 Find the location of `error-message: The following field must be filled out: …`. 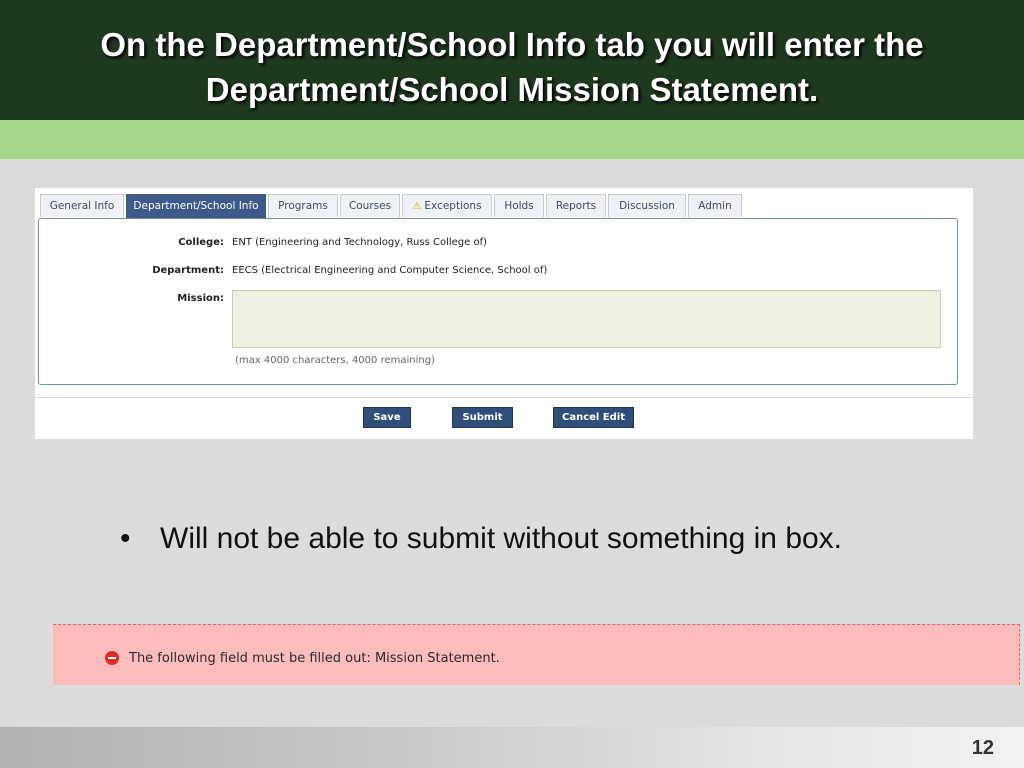

error-message: The following field must be filled out: … is located at coordinates (314, 658).